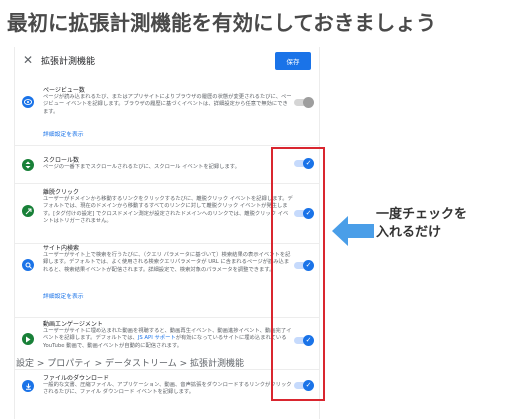 Image resolution: width=530 pixels, height=419 pixels. Describe the element at coordinates (353, 231) in the screenshot. I see `left-arrow-icon` at that location.